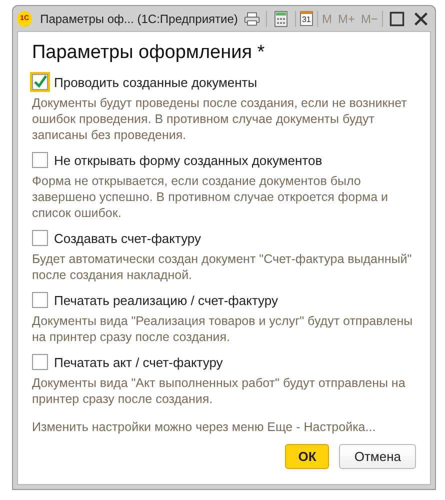  What do you see at coordinates (138, 362) in the screenshot?
I see `checkbox-label: Печатать акт / счет-фактуру` at bounding box center [138, 362].